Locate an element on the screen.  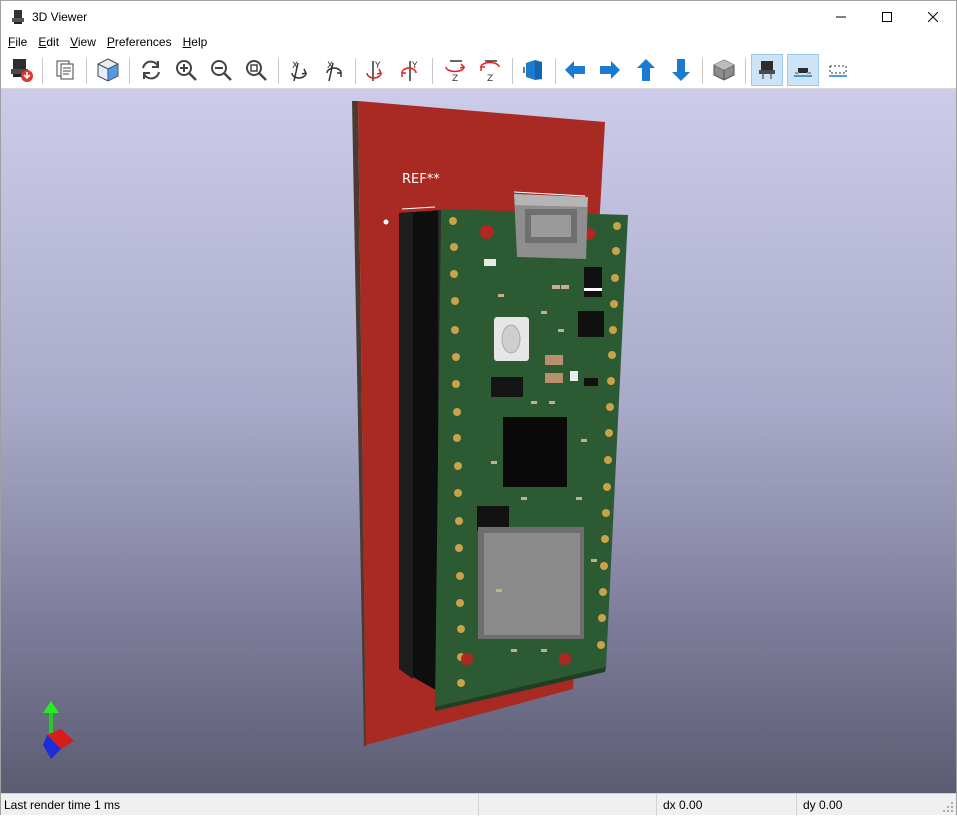
menu-view-mnemonic: V is located at coordinates (74, 42).